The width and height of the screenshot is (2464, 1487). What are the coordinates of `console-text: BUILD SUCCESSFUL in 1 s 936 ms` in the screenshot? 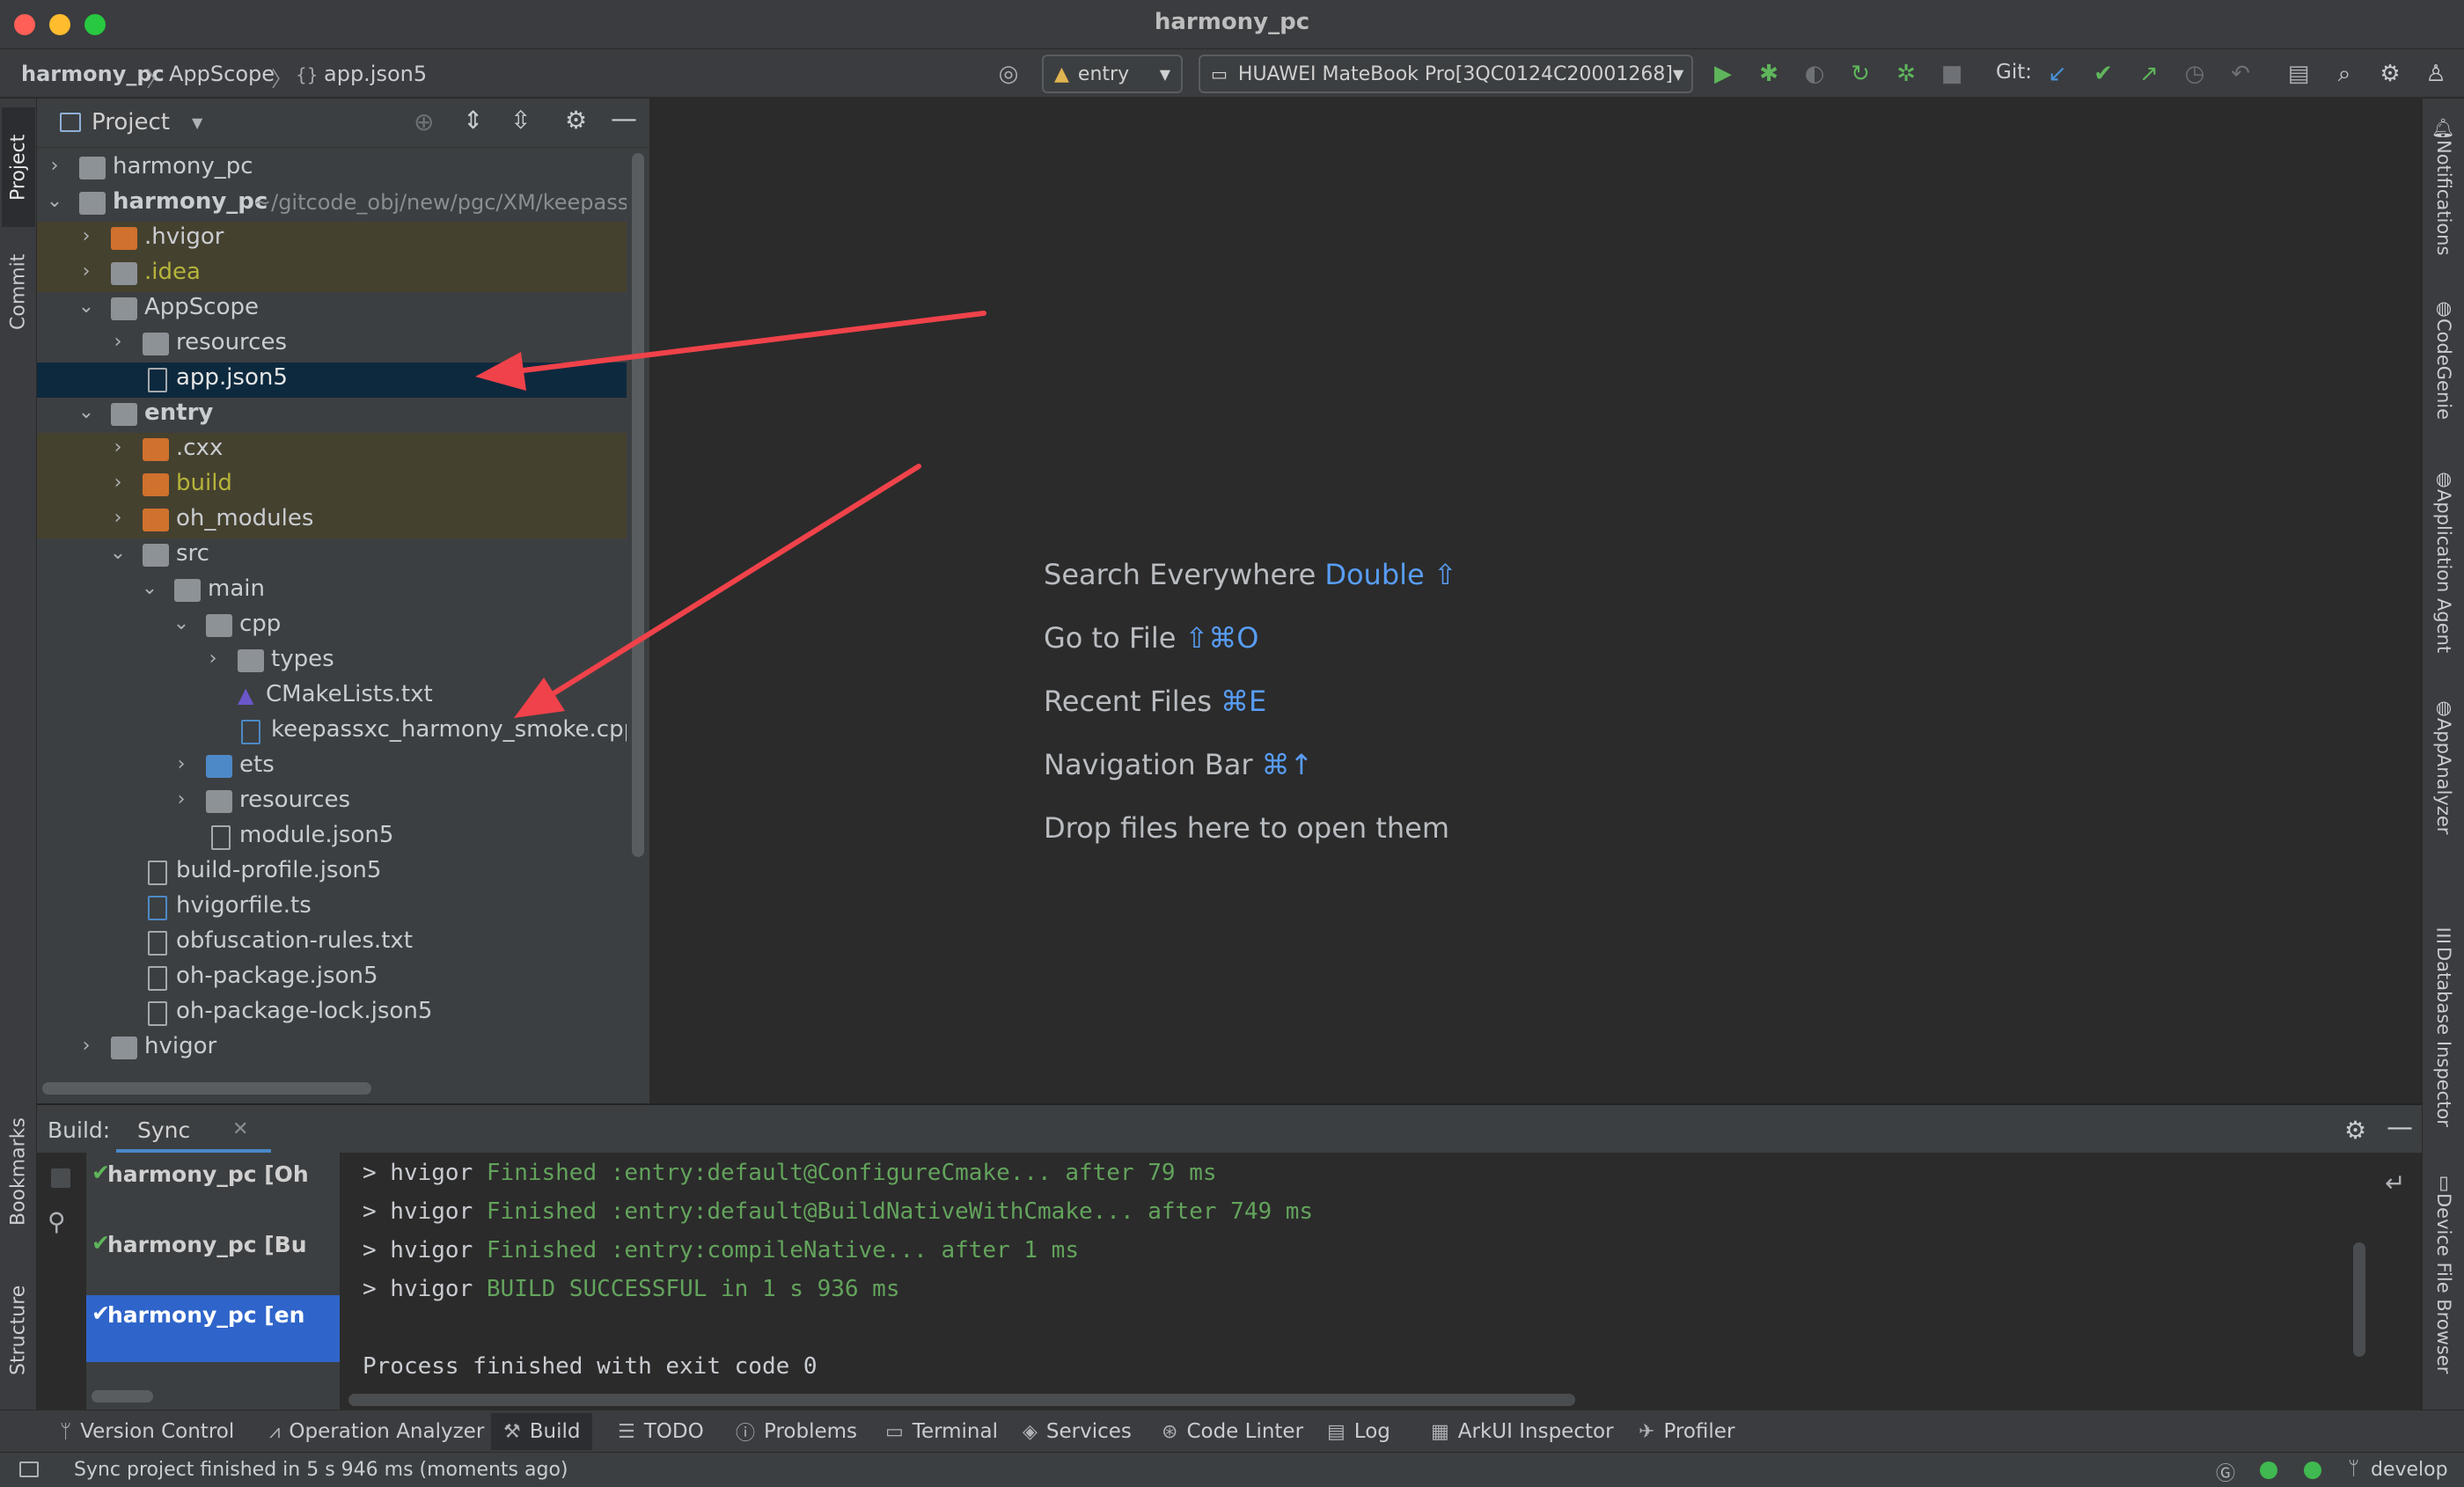 It's located at (693, 1289).